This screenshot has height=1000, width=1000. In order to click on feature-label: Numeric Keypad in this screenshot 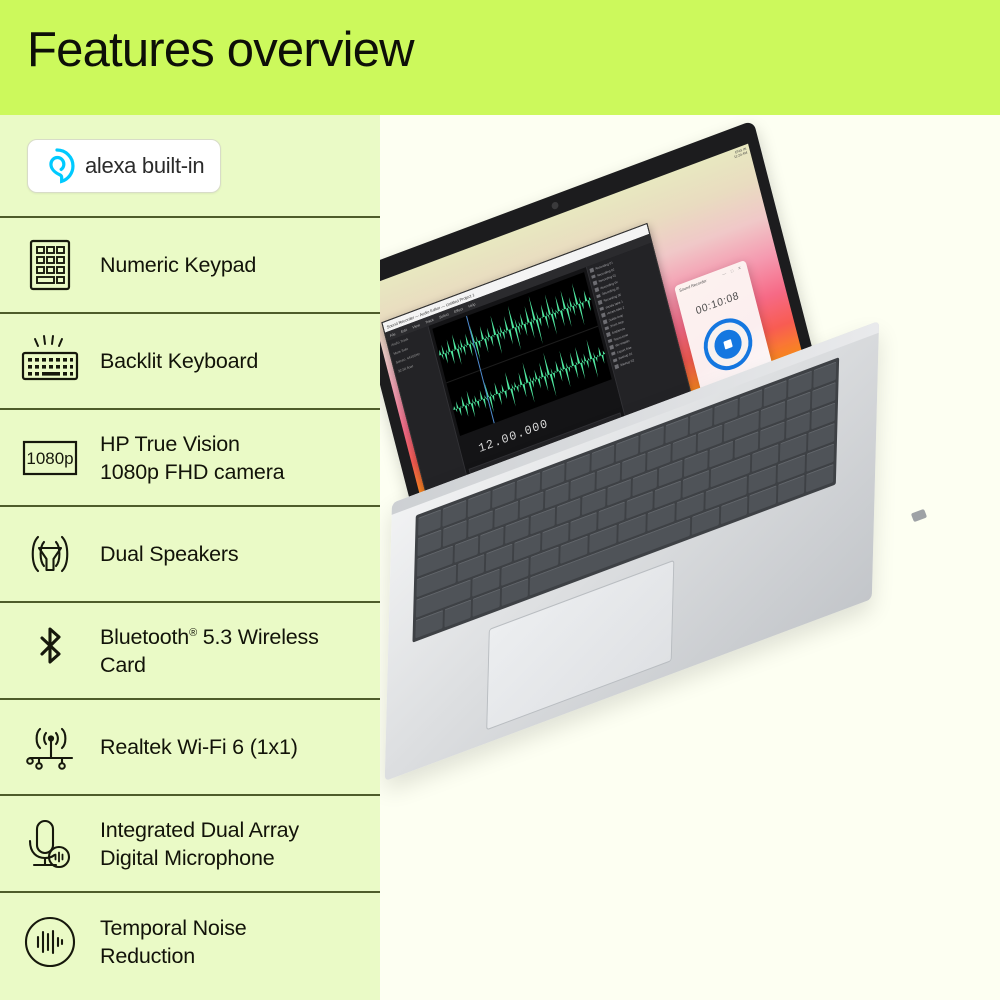, I will do `click(178, 265)`.